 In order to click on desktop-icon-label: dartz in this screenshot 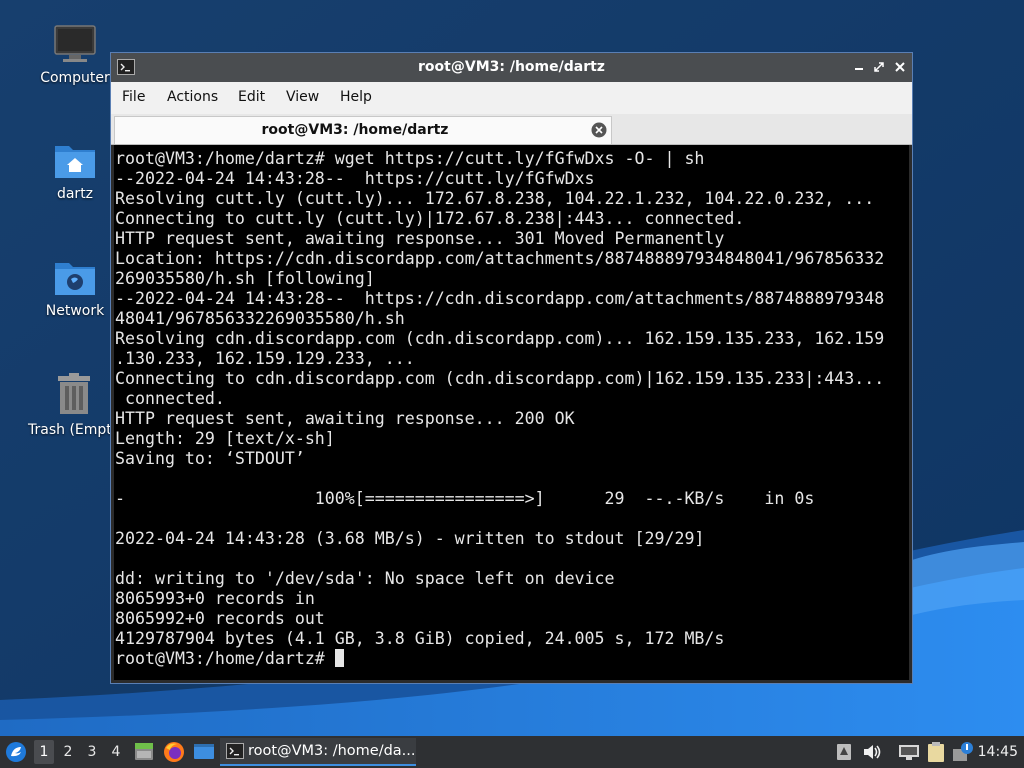, I will do `click(75, 194)`.